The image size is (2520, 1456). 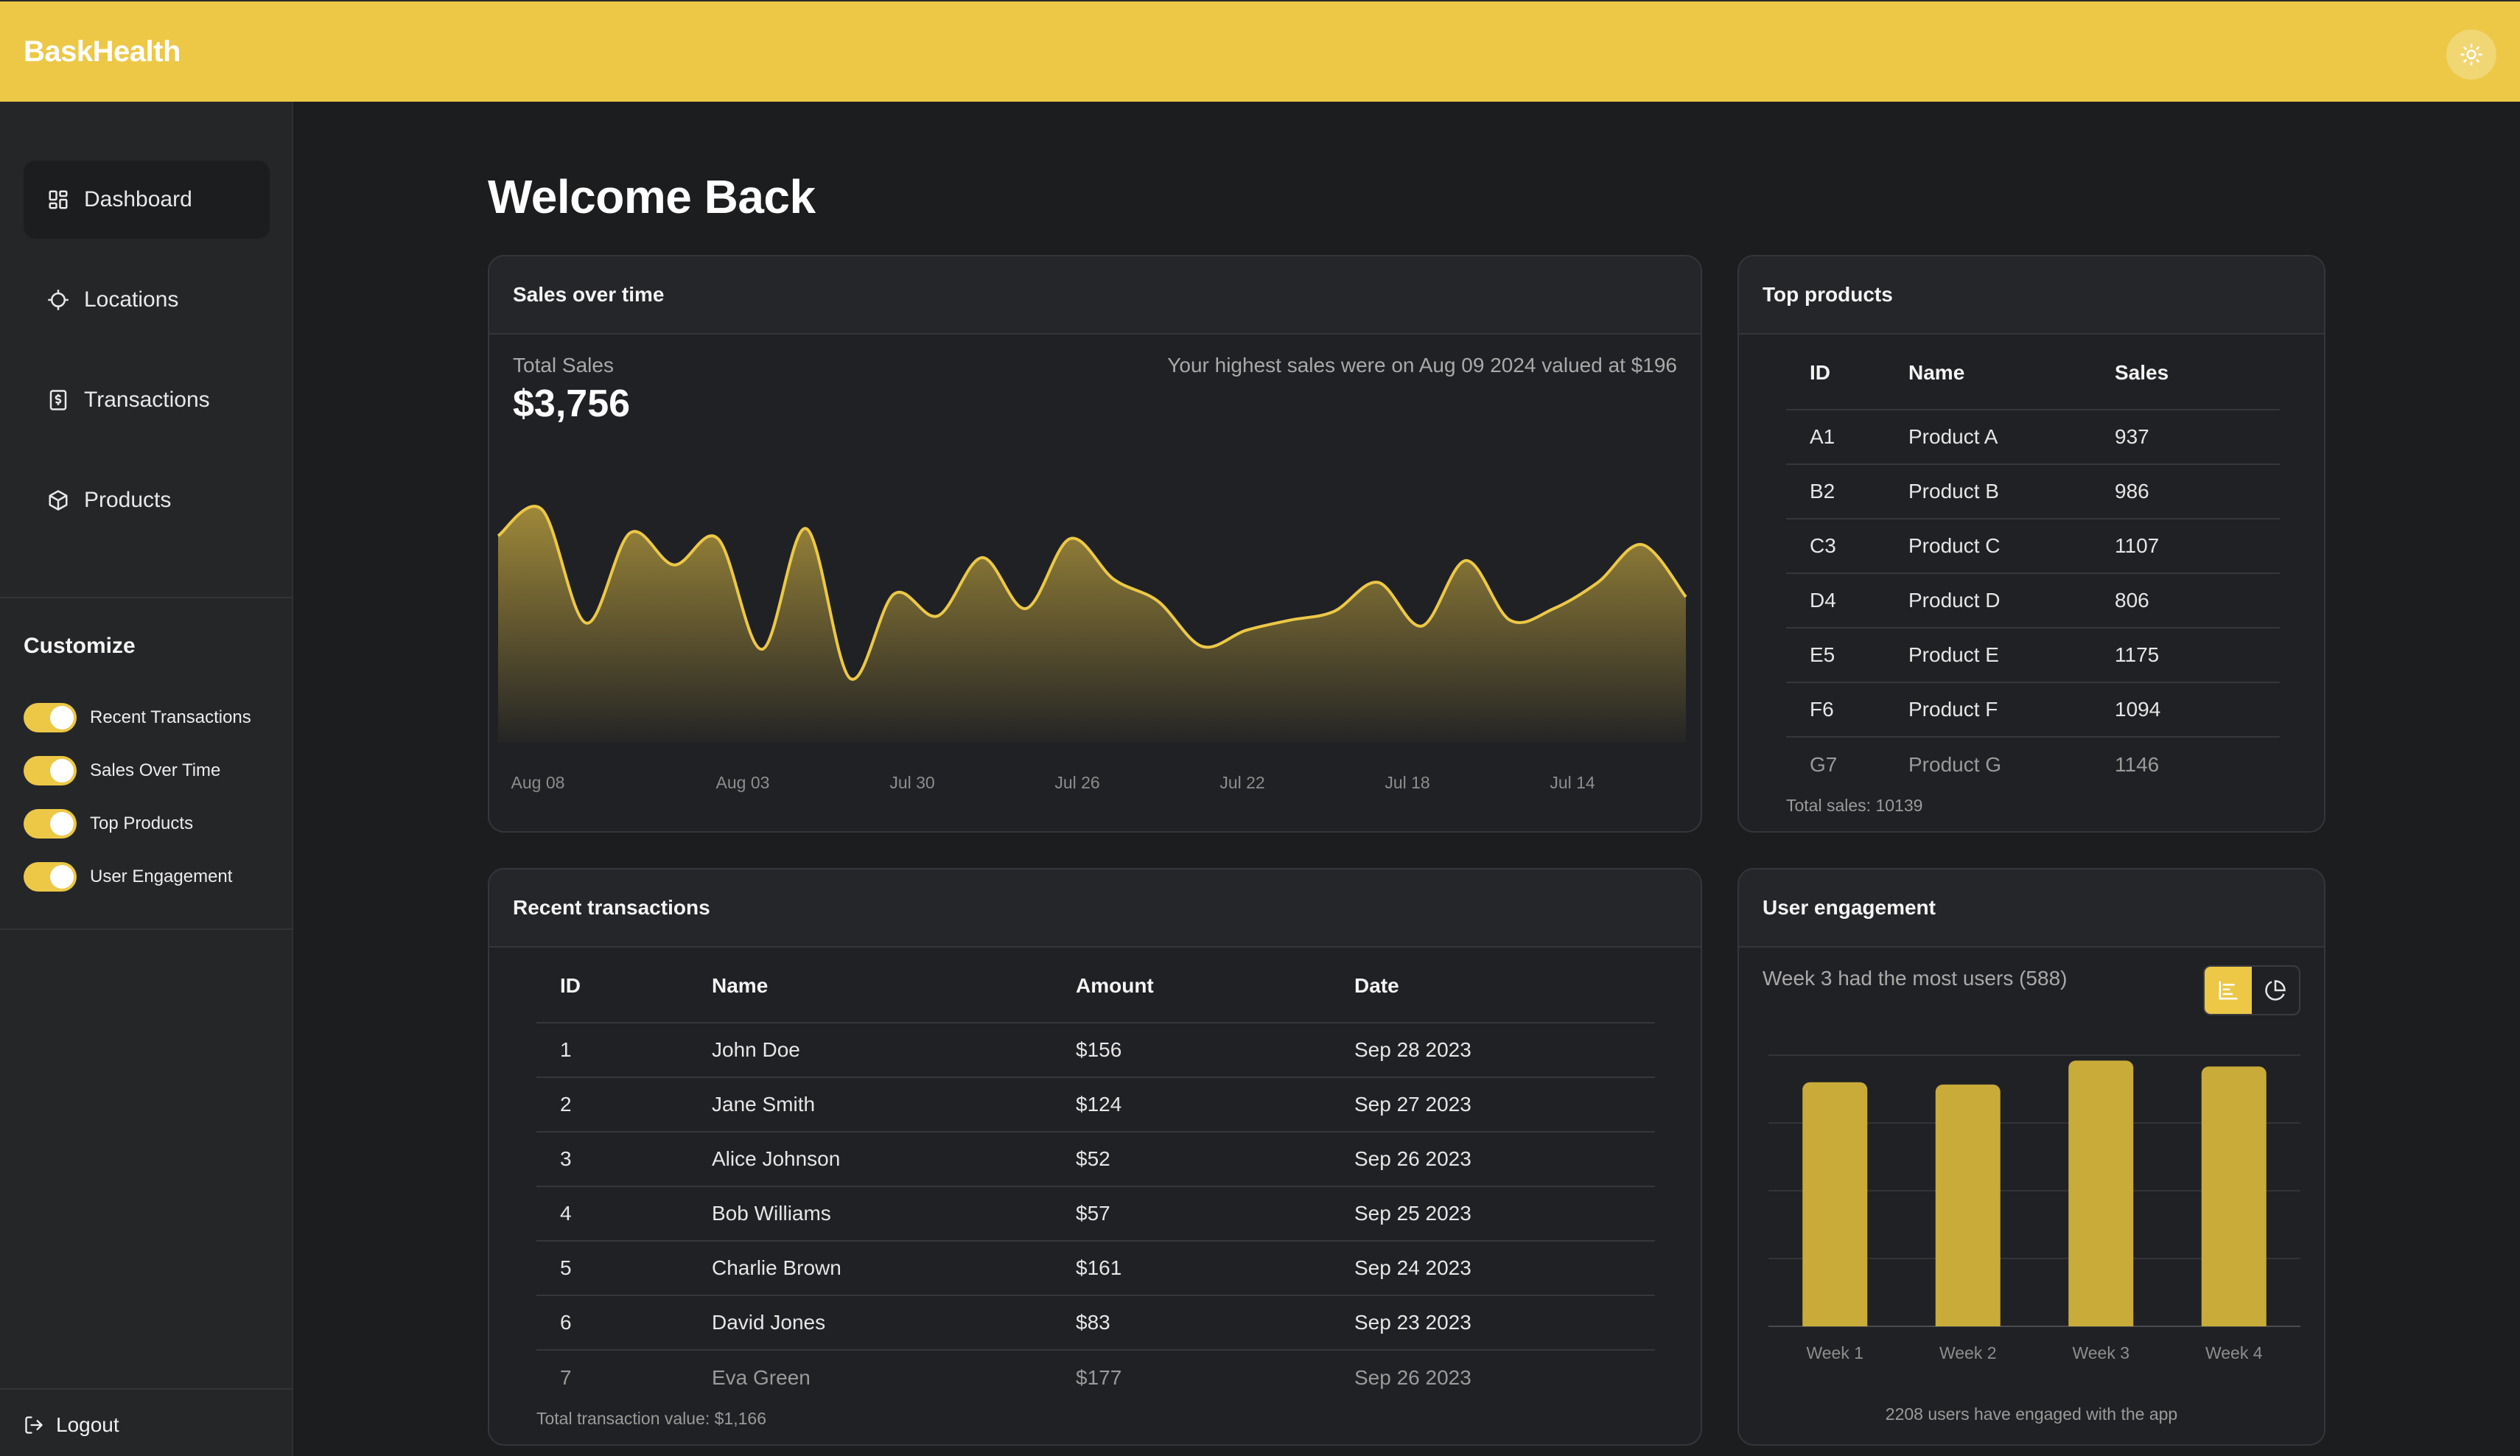 What do you see at coordinates (1095, 1268) in the screenshot?
I see `table-row: 5 Charlie Brown $161 Sep 24 2023` at bounding box center [1095, 1268].